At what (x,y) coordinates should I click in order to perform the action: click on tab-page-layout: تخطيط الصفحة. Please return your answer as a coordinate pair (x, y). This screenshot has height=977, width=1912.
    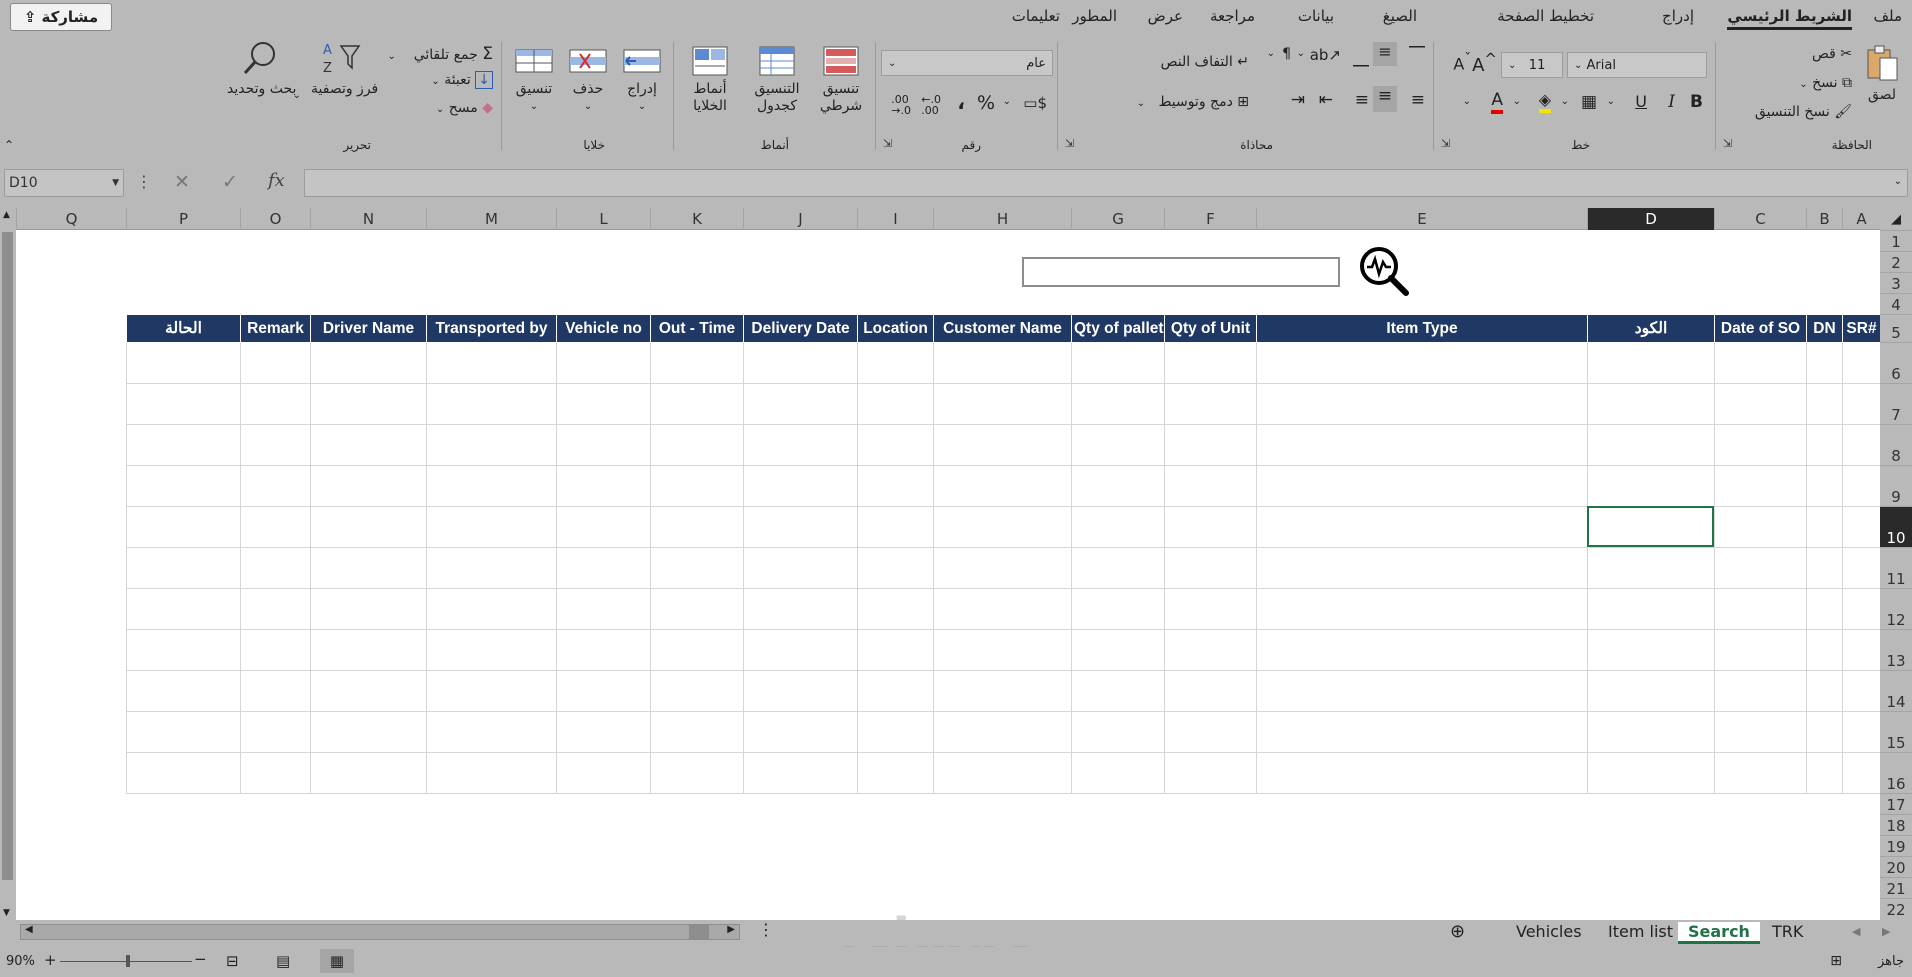
    Looking at the image, I should click on (1545, 16).